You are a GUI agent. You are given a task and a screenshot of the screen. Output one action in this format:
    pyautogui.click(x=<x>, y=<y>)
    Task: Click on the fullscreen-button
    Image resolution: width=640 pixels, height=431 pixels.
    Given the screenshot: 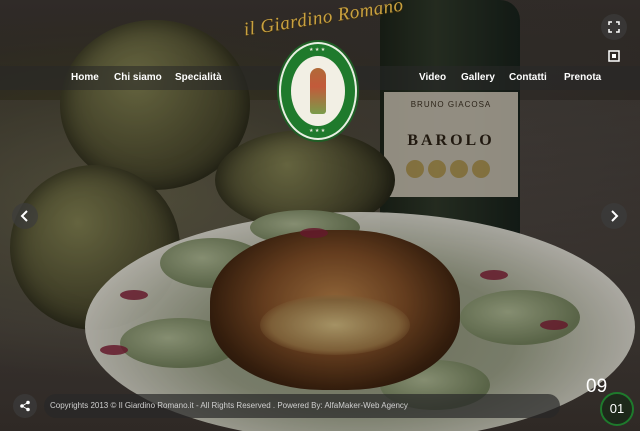 What is the action you would take?
    pyautogui.click(x=614, y=27)
    